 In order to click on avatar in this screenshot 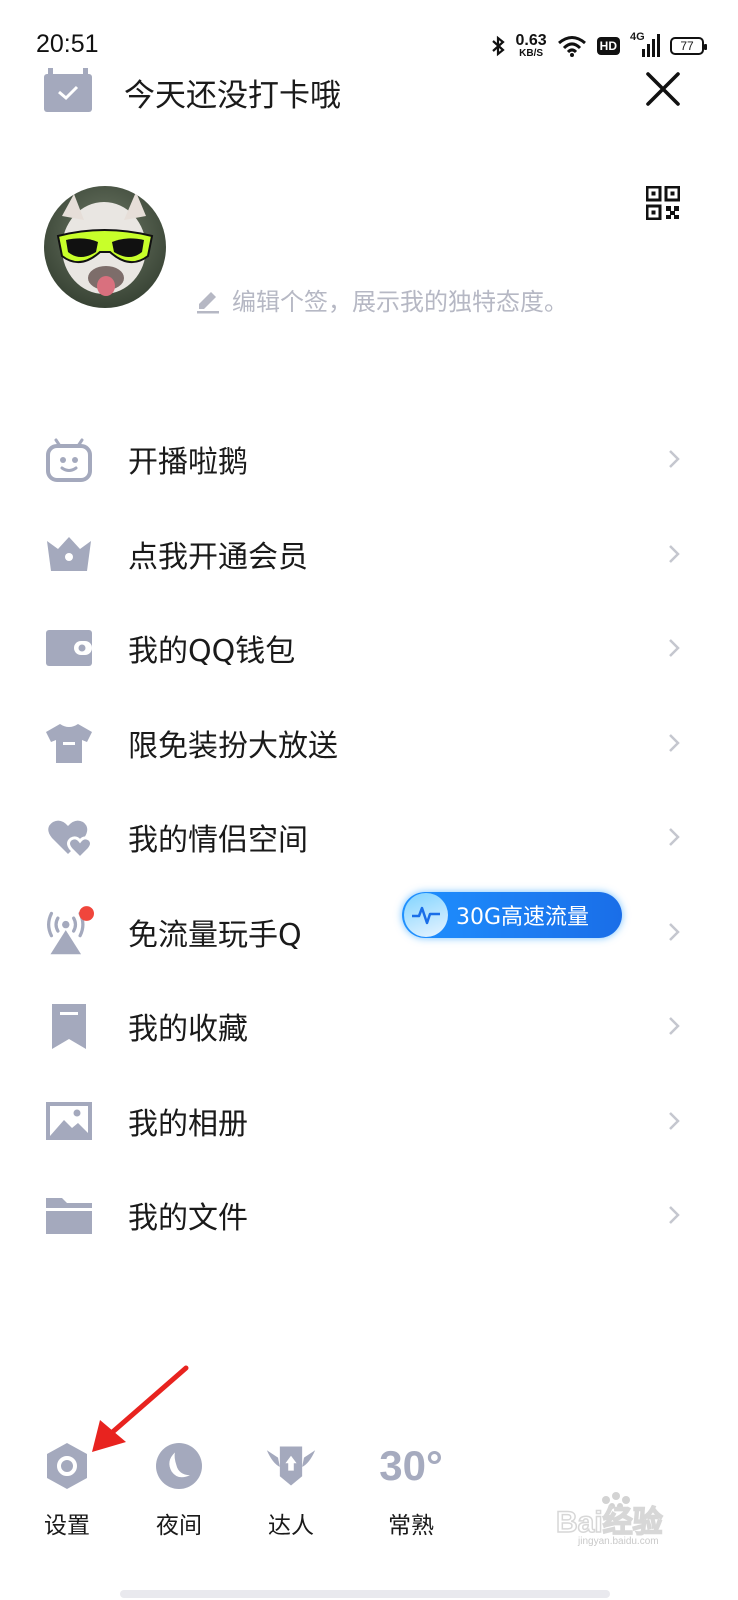, I will do `click(105, 247)`.